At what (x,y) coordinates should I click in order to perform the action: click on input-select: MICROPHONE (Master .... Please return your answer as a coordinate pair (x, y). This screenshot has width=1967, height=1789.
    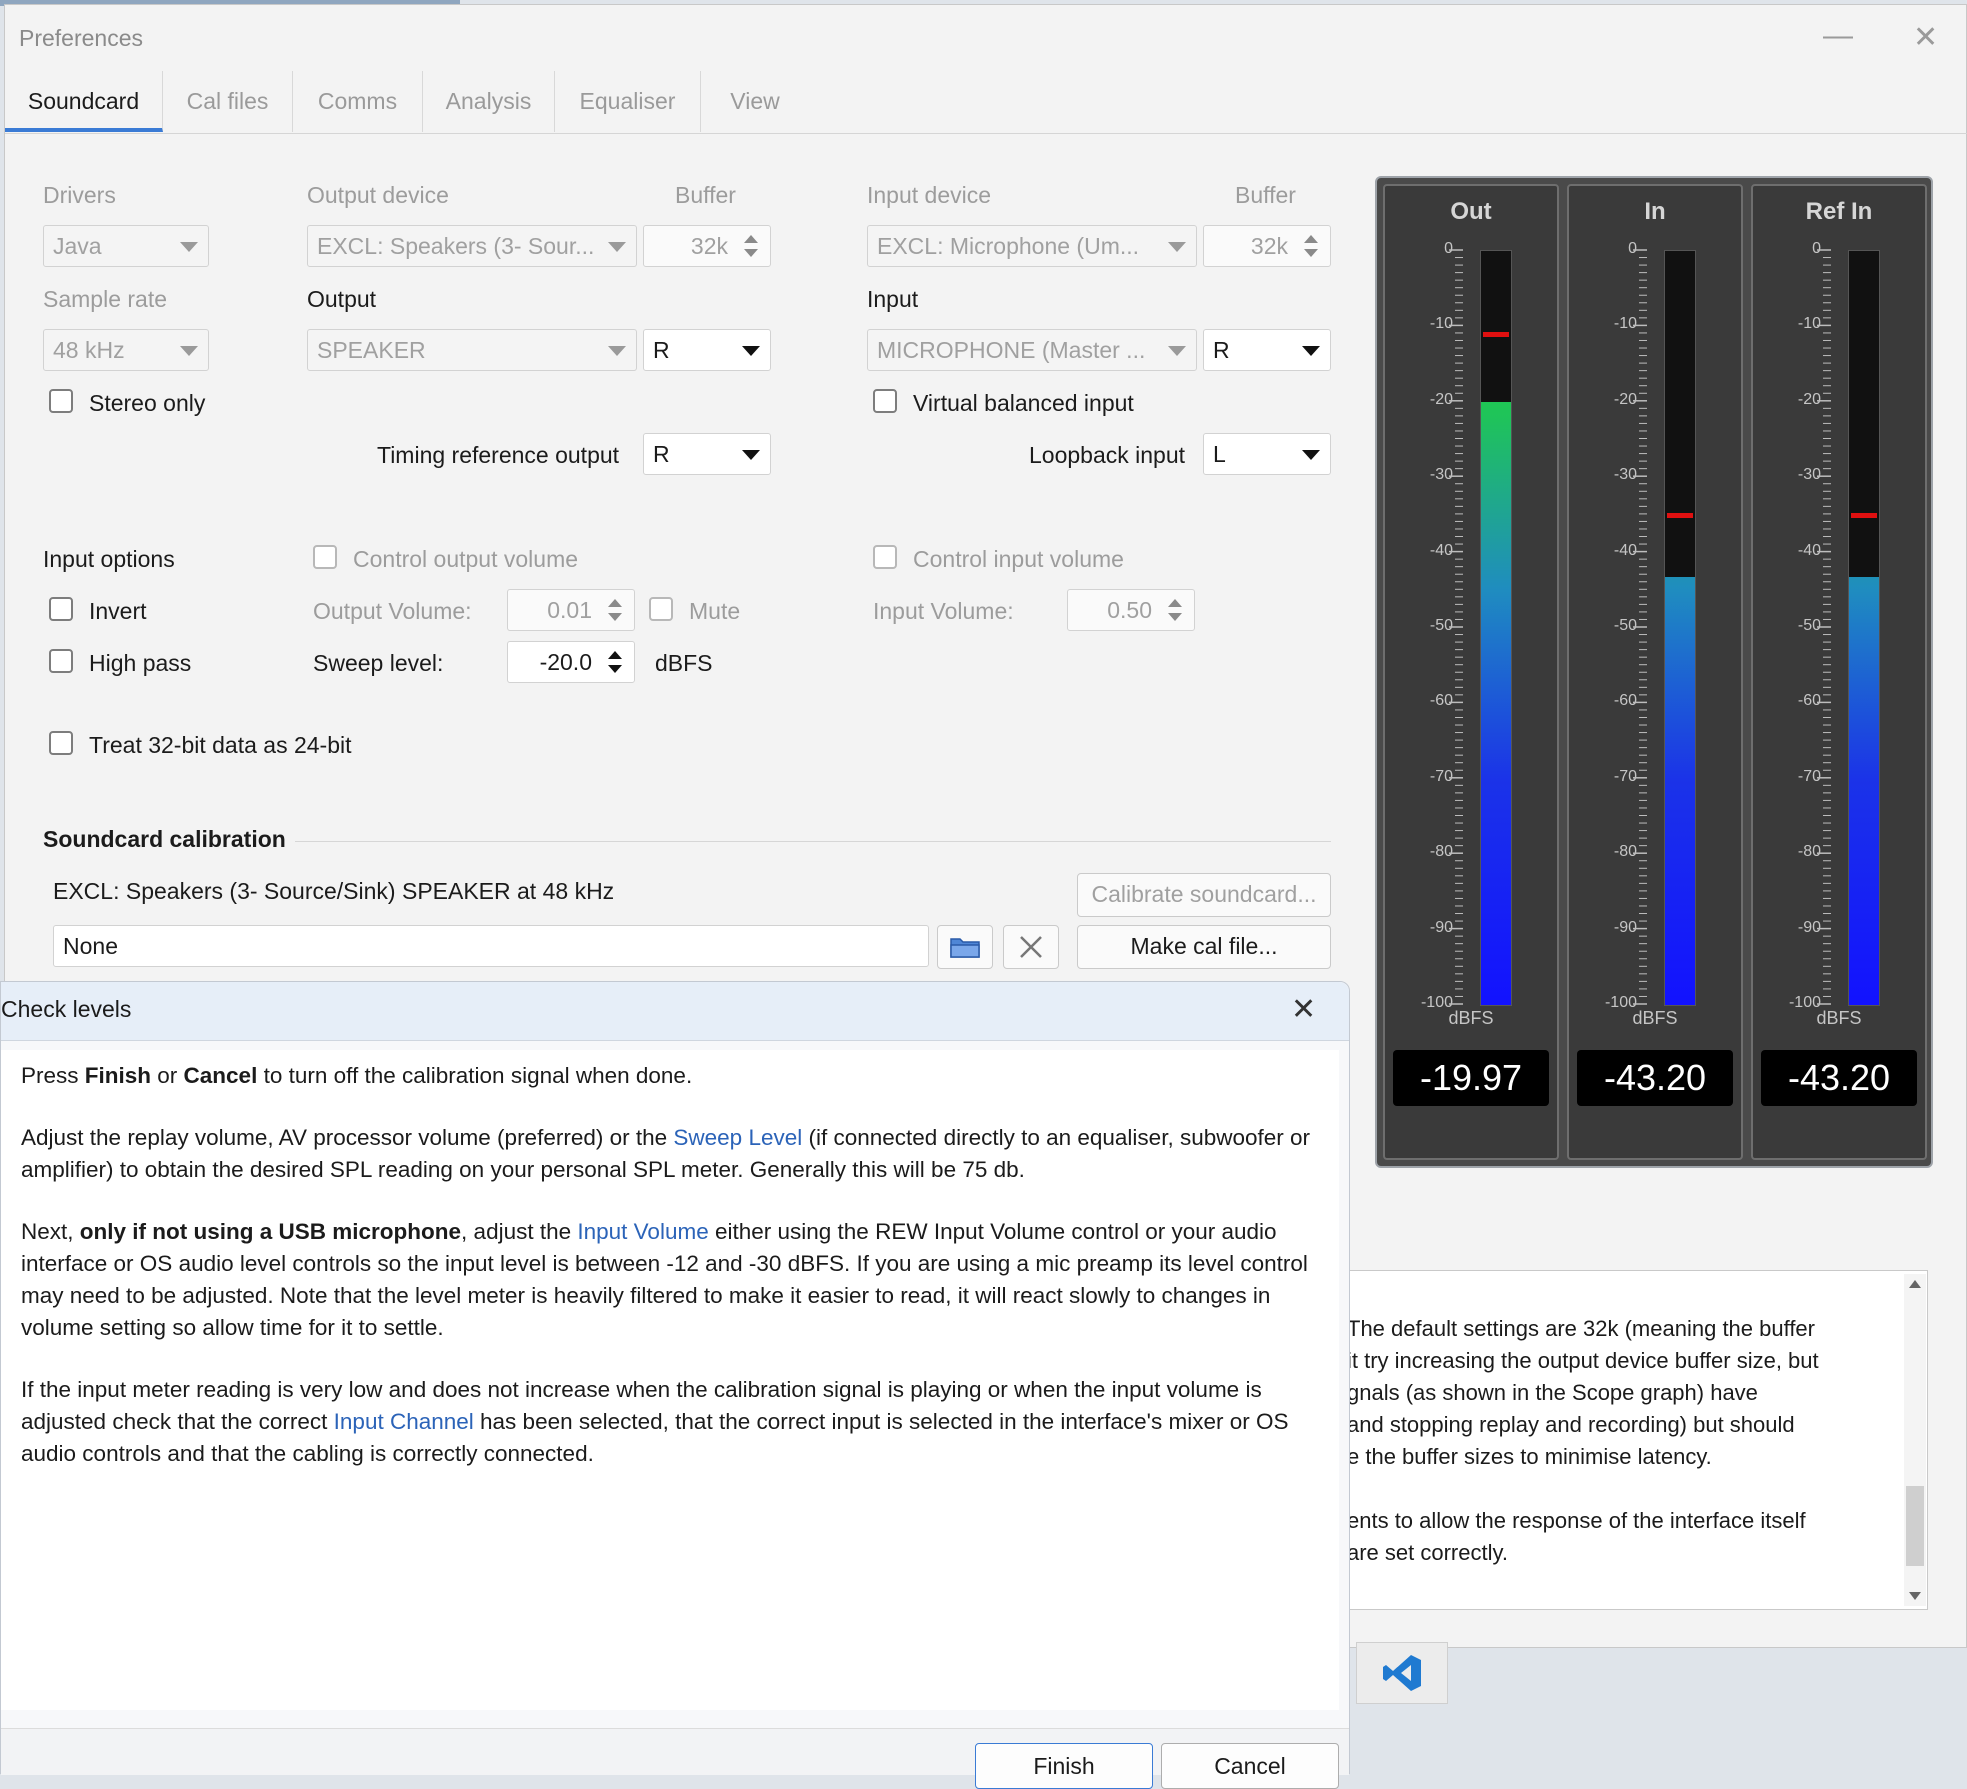
    Looking at the image, I should click on (1032, 350).